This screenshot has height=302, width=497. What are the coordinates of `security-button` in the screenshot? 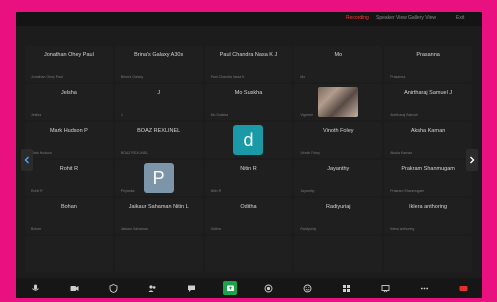 It's located at (113, 288).